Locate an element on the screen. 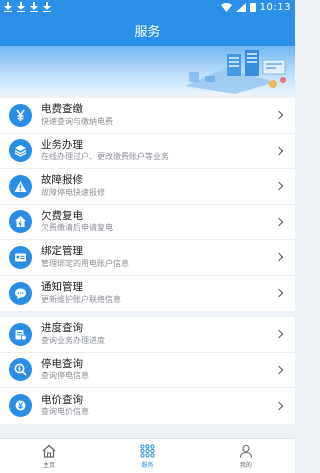  signal-icon is located at coordinates (240, 7).